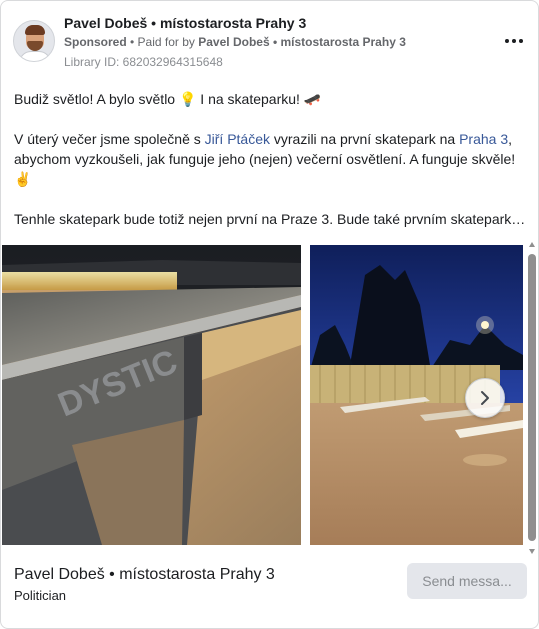  What do you see at coordinates (162, 42) in the screenshot?
I see `paid-for-prefix: • Paid for by` at bounding box center [162, 42].